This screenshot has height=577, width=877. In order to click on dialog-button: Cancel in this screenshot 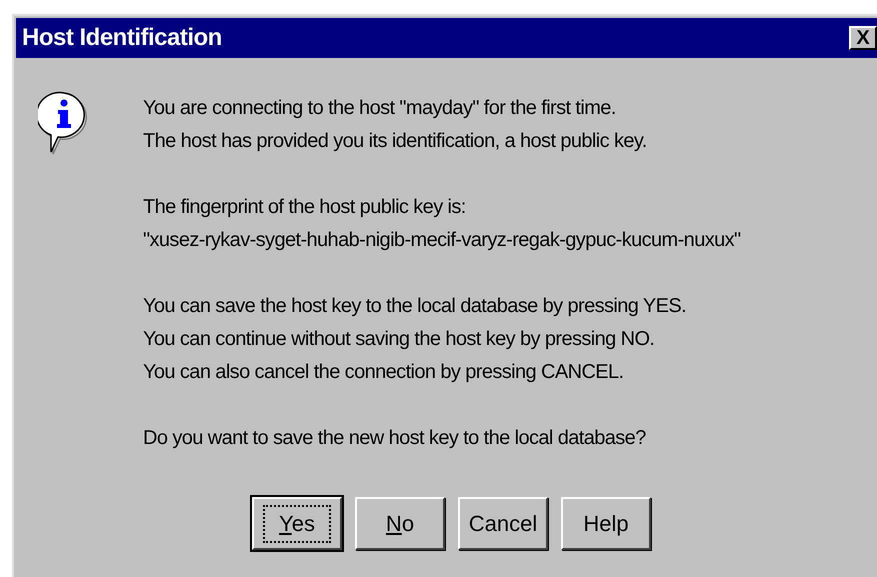, I will do `click(503, 523)`.